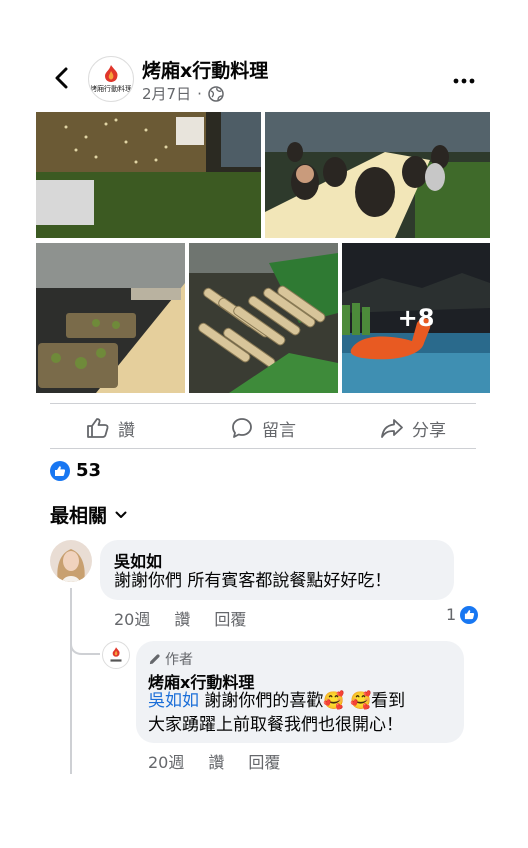 This screenshot has height=848, width=528. What do you see at coordinates (111, 88) in the screenshot?
I see `svg-text: 烤廂行動料理` at bounding box center [111, 88].